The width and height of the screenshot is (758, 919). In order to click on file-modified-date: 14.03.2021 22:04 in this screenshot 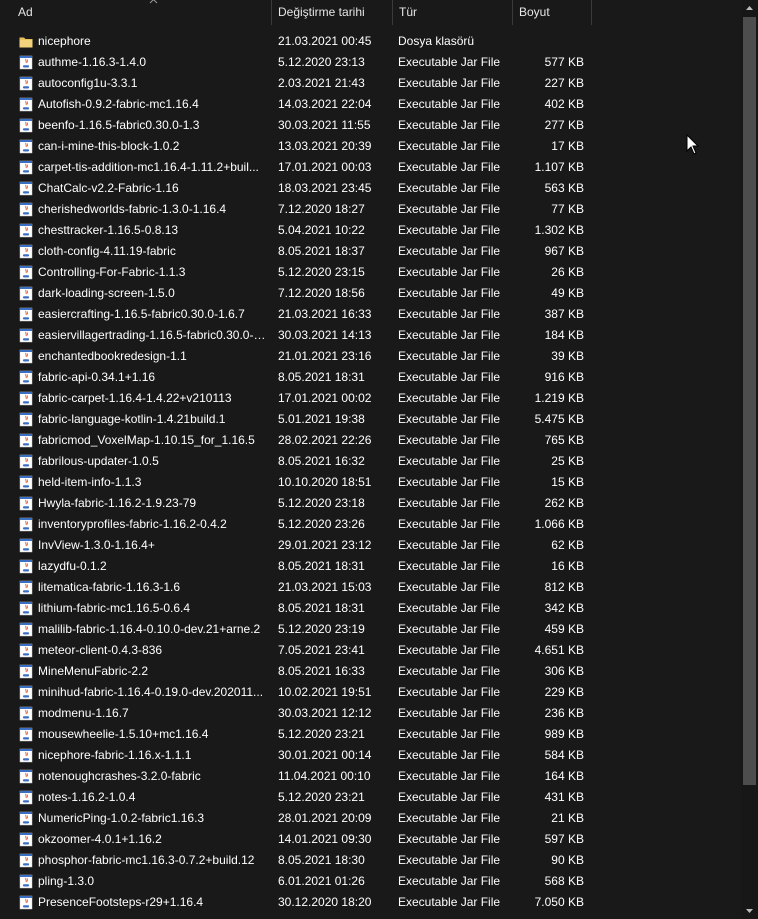, I will do `click(325, 104)`.